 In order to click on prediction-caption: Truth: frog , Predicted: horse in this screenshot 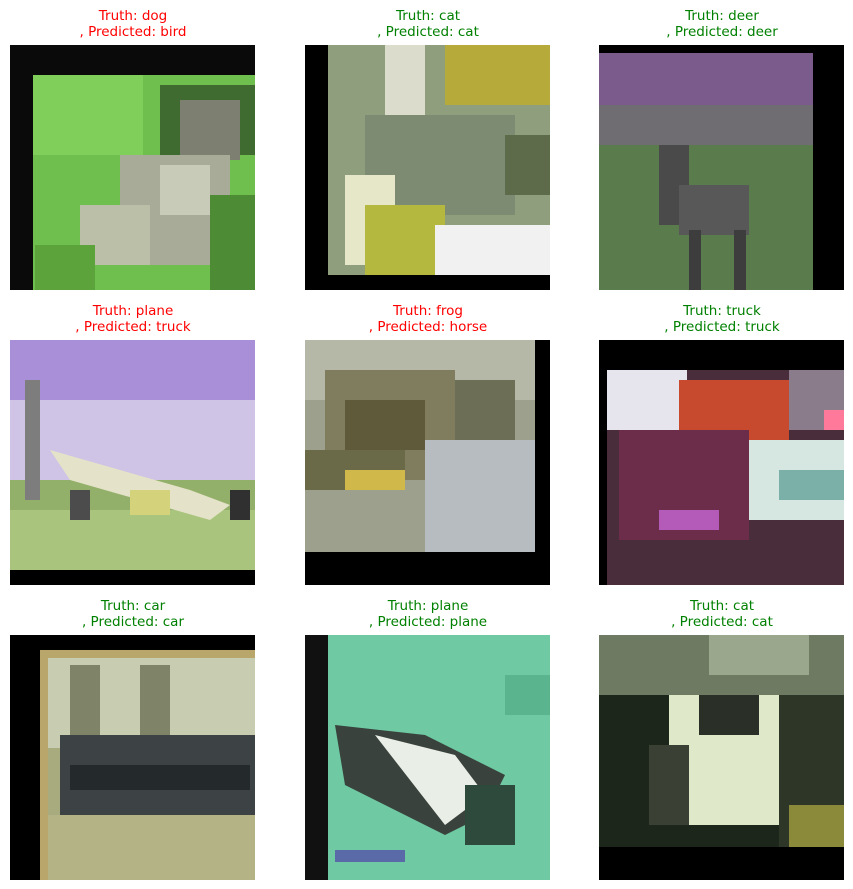, I will do `click(428, 319)`.